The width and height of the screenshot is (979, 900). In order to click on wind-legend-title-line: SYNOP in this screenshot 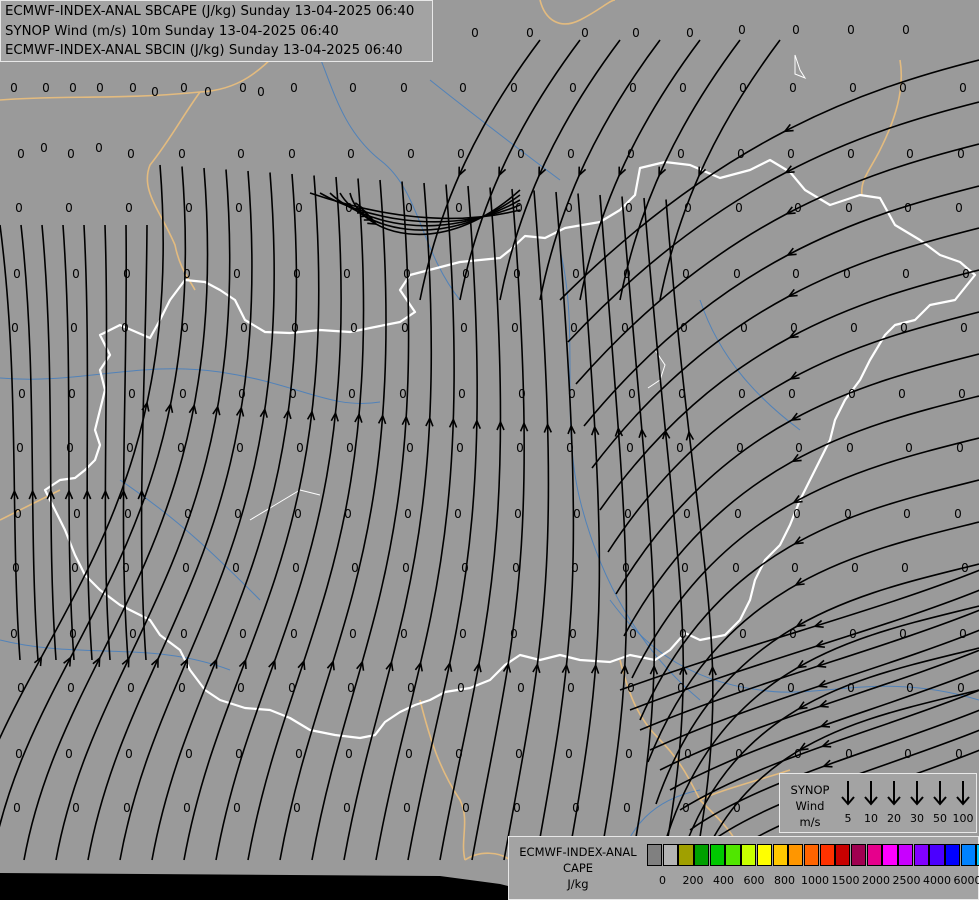, I will do `click(810, 790)`.